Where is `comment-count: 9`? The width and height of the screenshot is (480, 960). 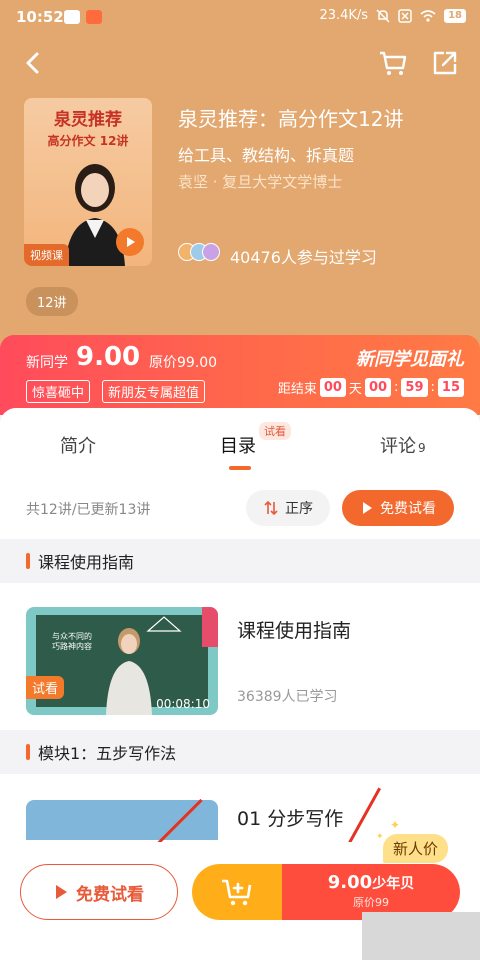
comment-count: 9 is located at coordinates (422, 448).